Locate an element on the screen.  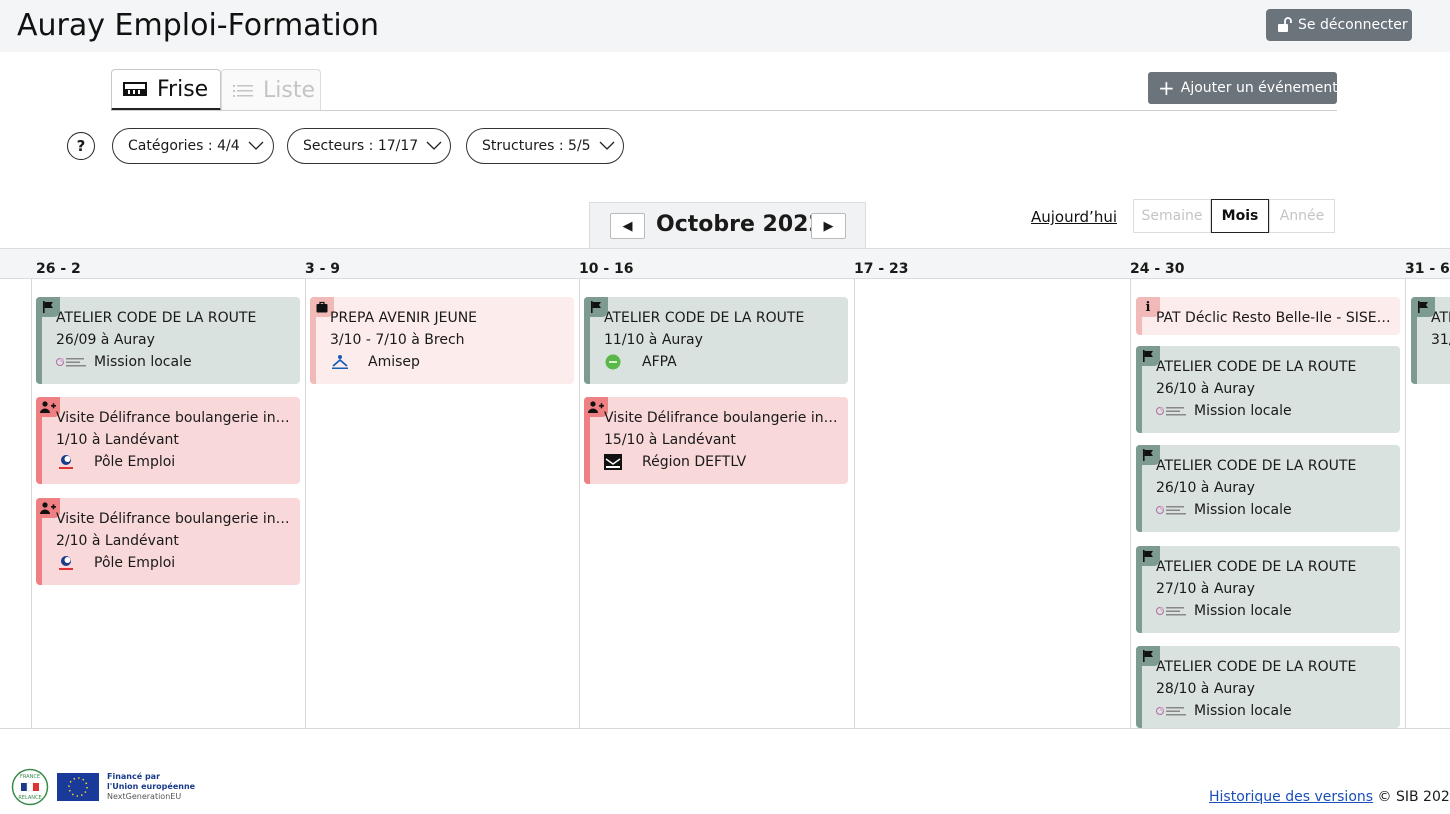
event-organizer: Amisep is located at coordinates (375, 362).